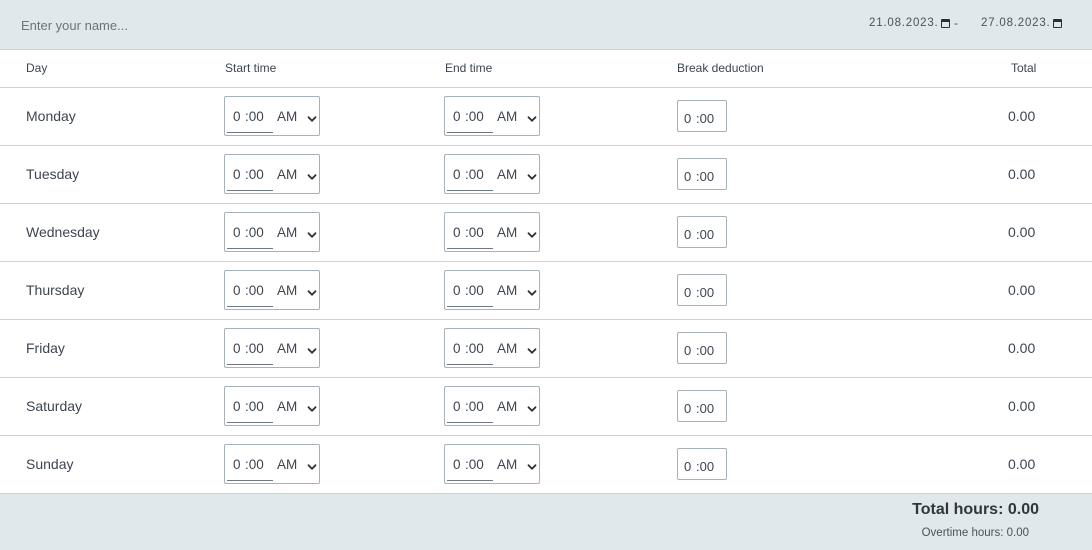  What do you see at coordinates (470, 480) in the screenshot?
I see `end-time-input-underline` at bounding box center [470, 480].